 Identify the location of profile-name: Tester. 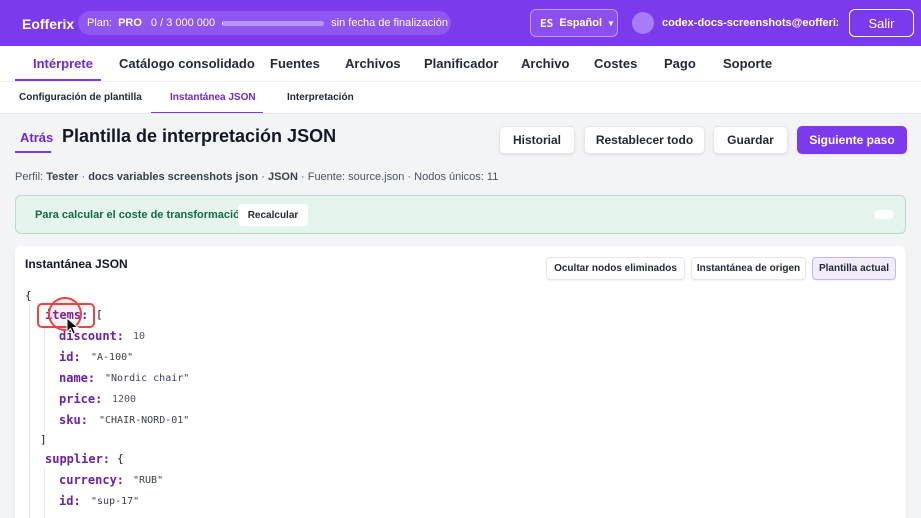
(62, 177).